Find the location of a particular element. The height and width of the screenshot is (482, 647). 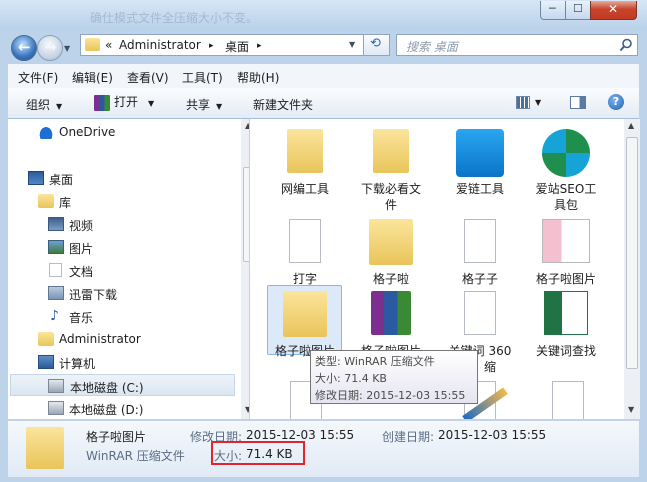

search-input: 搜索 桌面 is located at coordinates (432, 46).